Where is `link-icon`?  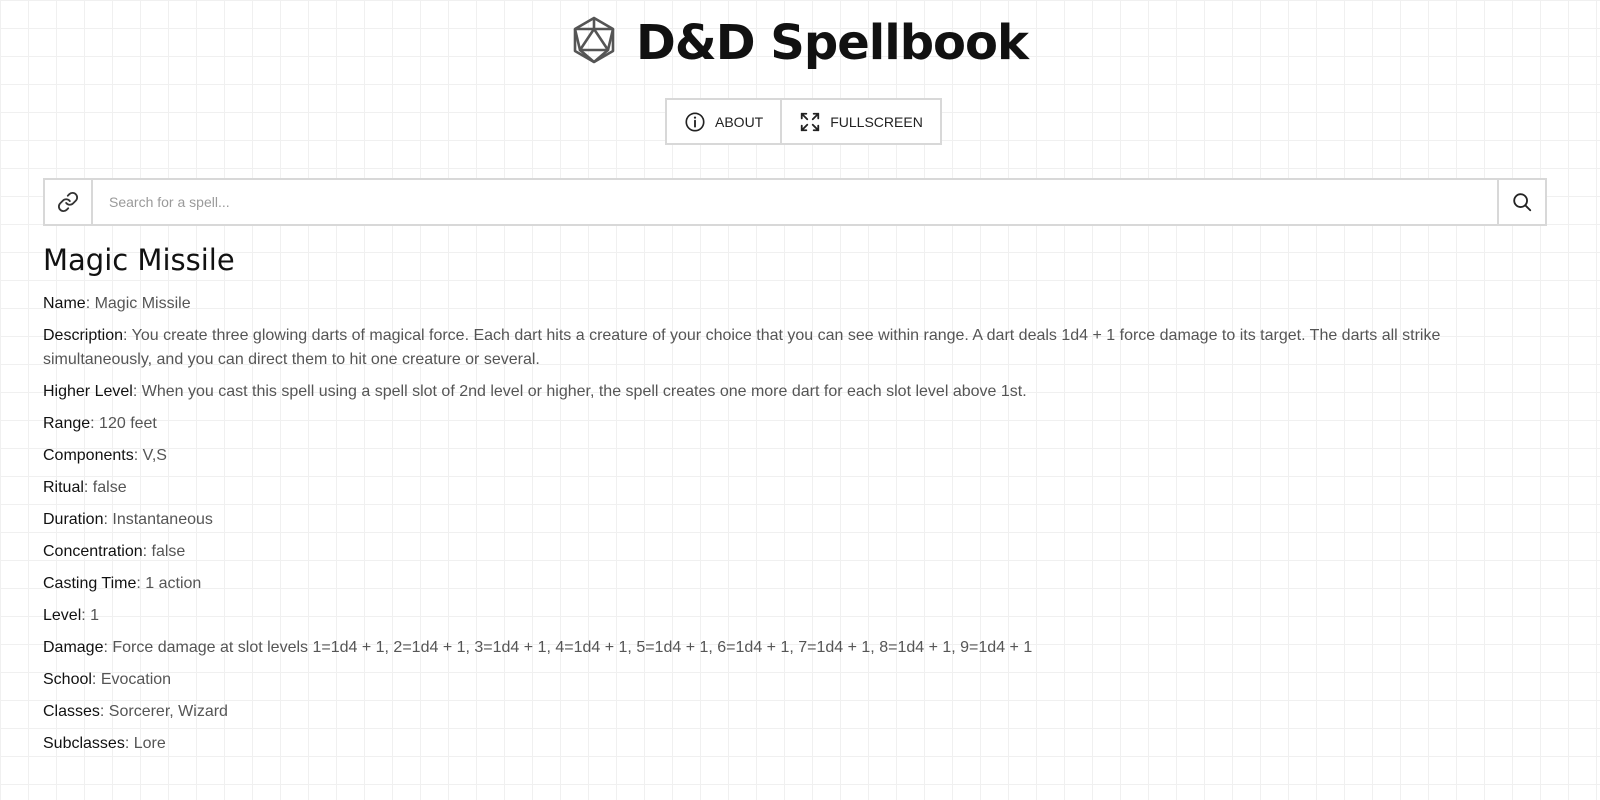
link-icon is located at coordinates (68, 202).